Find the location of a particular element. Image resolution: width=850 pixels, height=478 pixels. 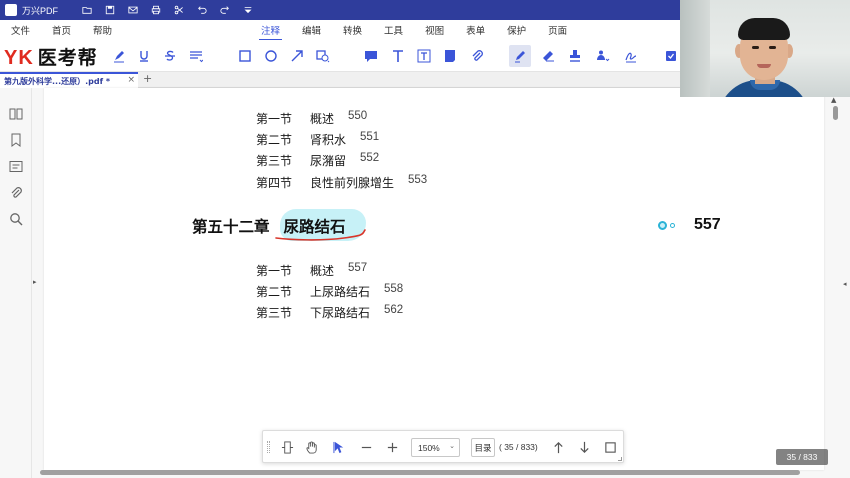

zoom-select: 150% ⌄ is located at coordinates (435, 447).